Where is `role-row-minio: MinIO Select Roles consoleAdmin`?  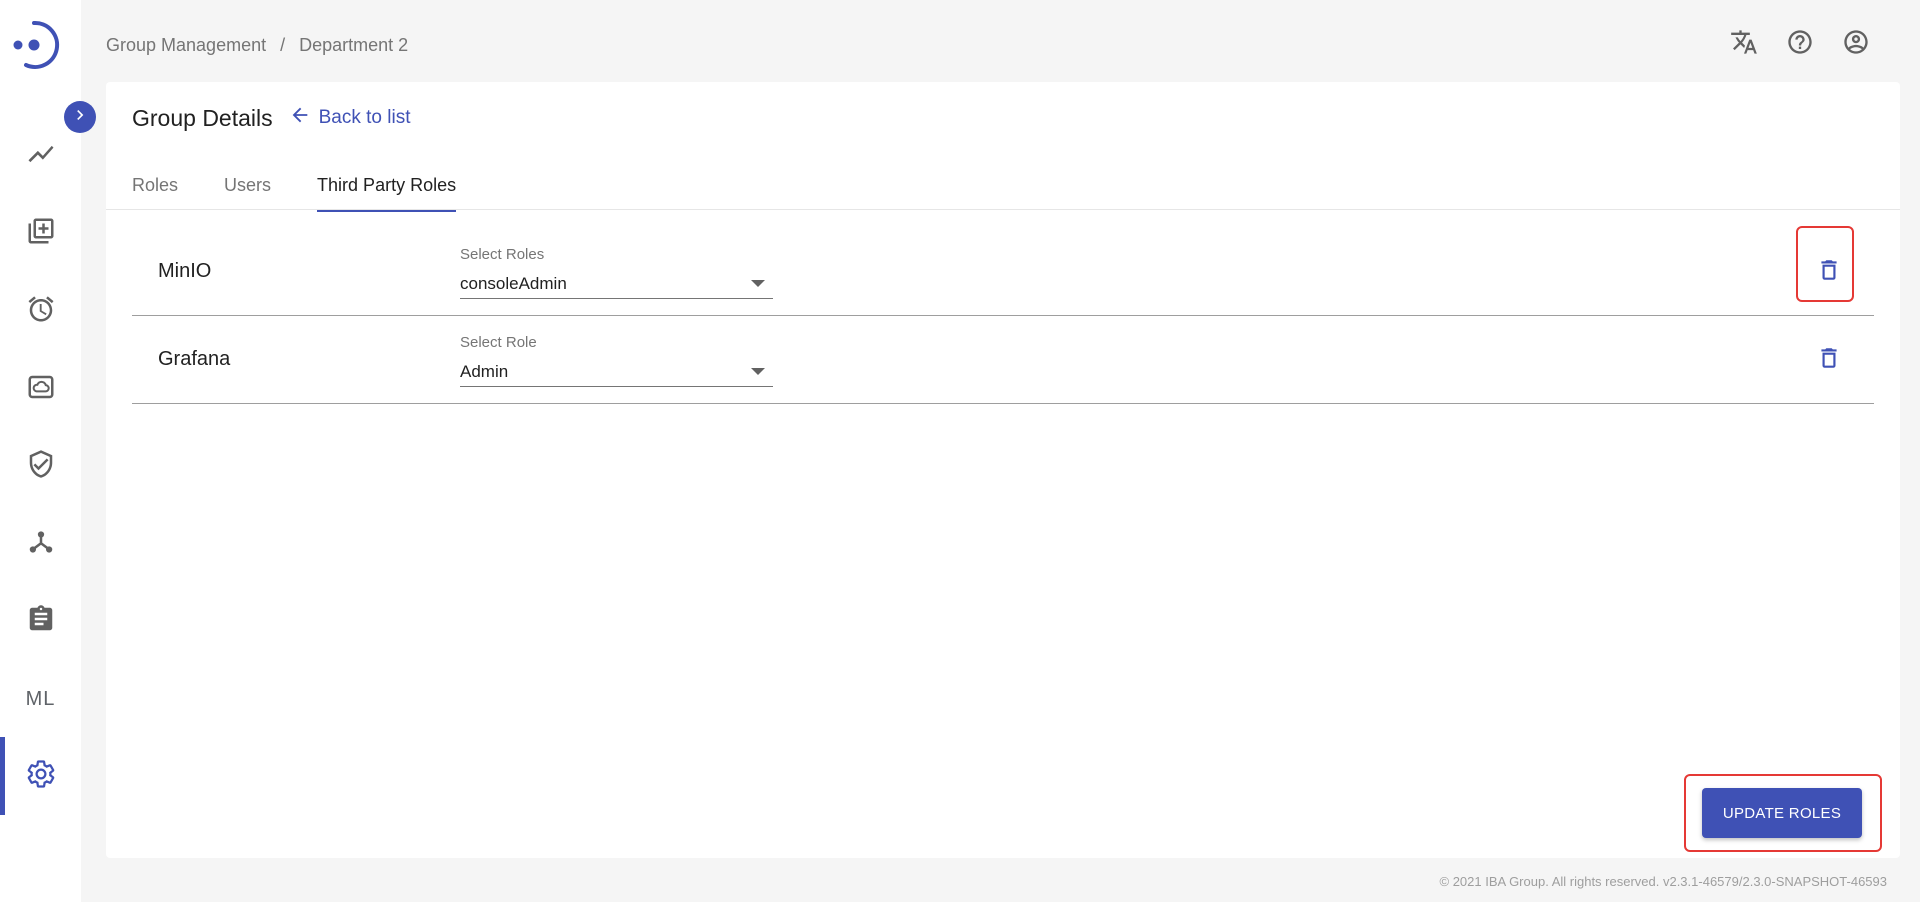
role-row-minio: MinIO Select Roles consoleAdmin is located at coordinates (1003, 271).